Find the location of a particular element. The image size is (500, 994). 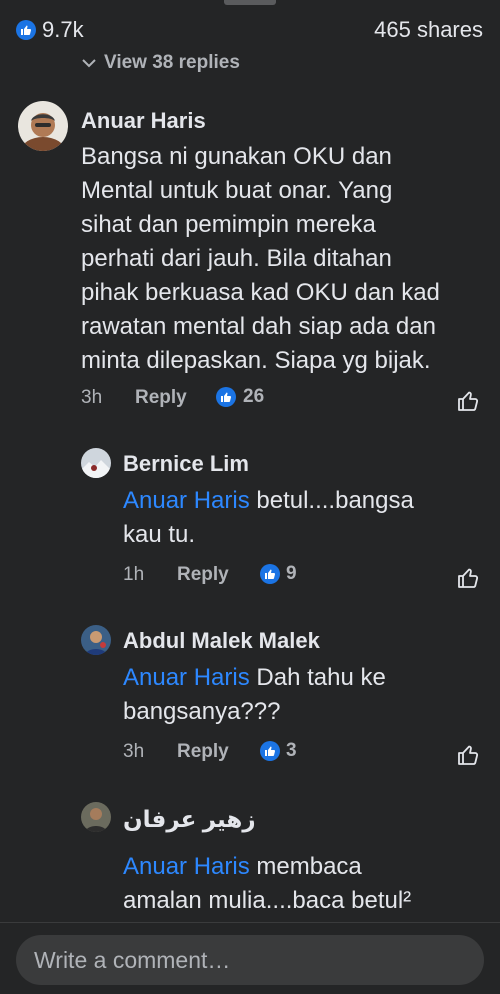

view-replies-button: View 38 replies is located at coordinates (161, 63).